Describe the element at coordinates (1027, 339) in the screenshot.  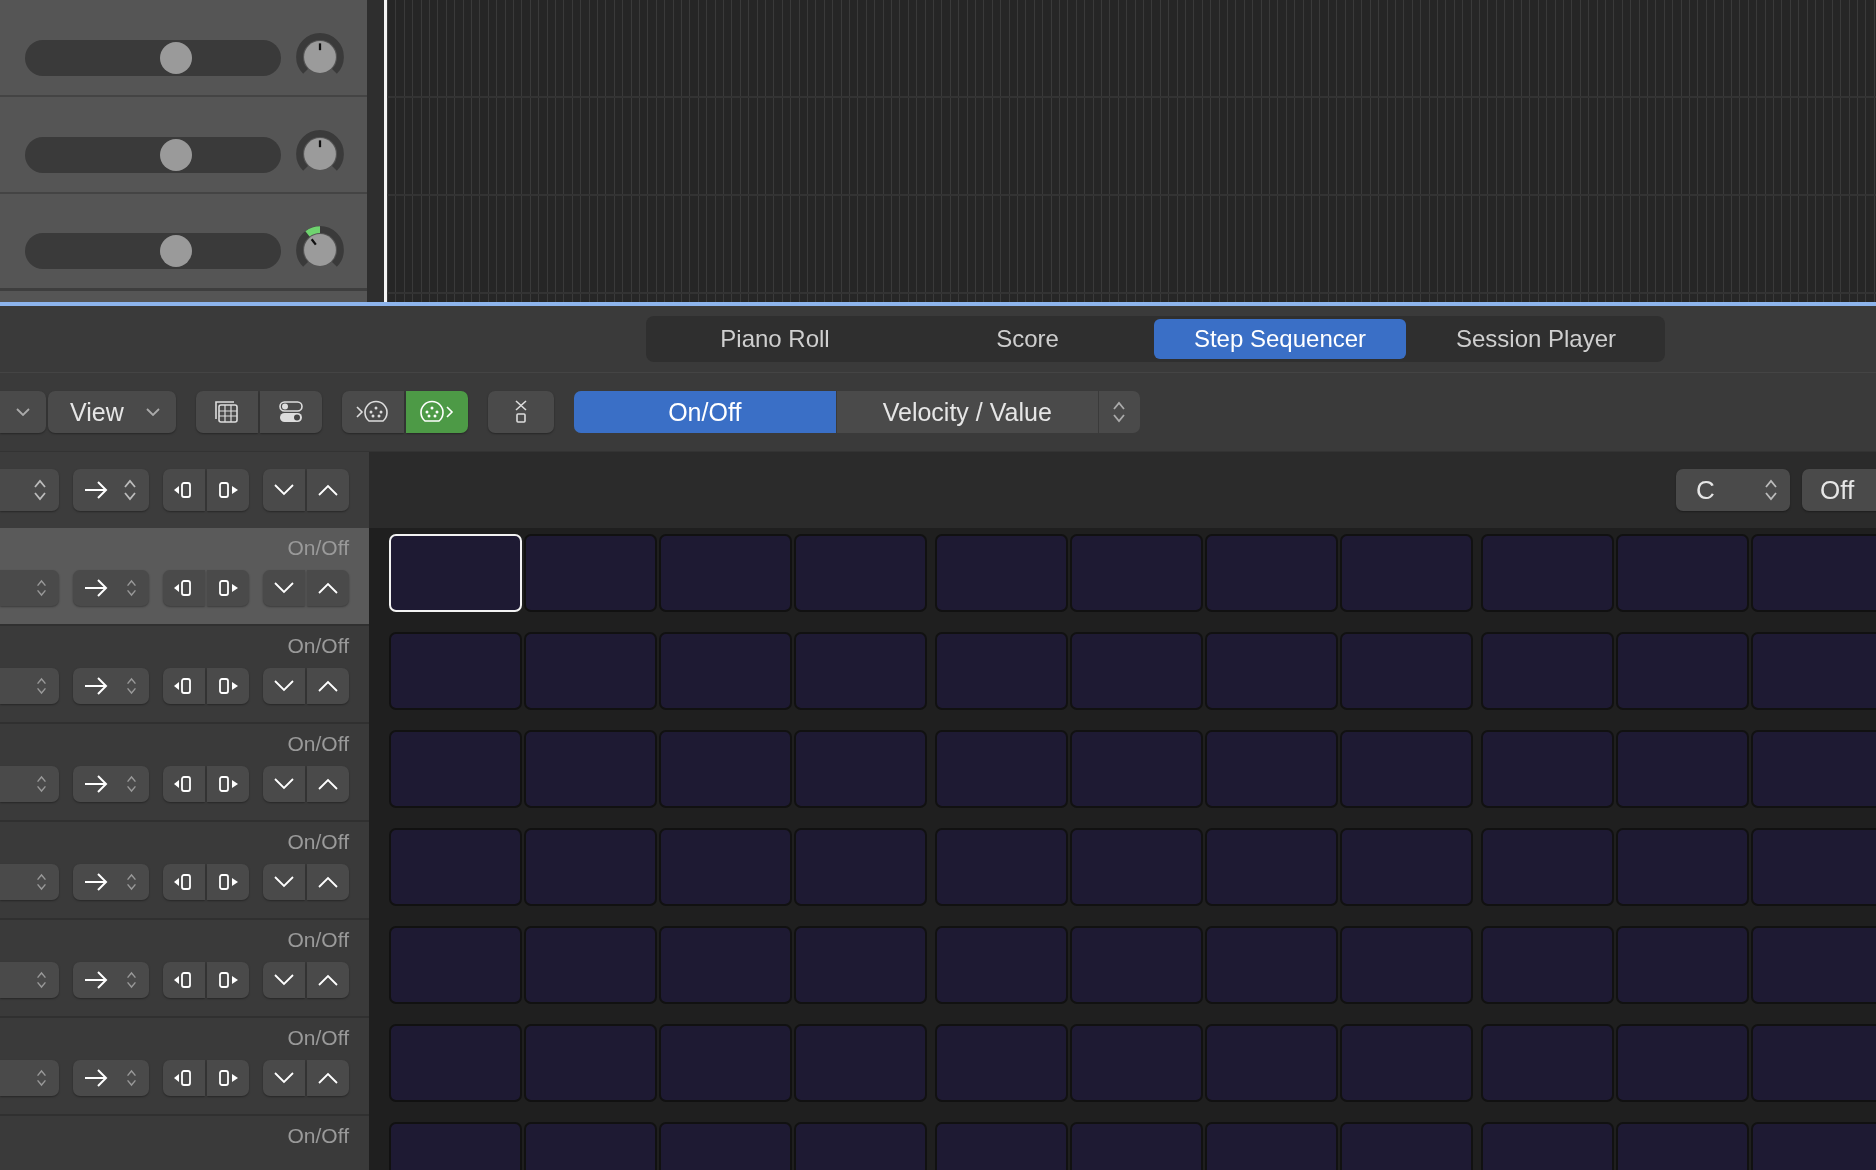
I see `editor-tab: Score` at that location.